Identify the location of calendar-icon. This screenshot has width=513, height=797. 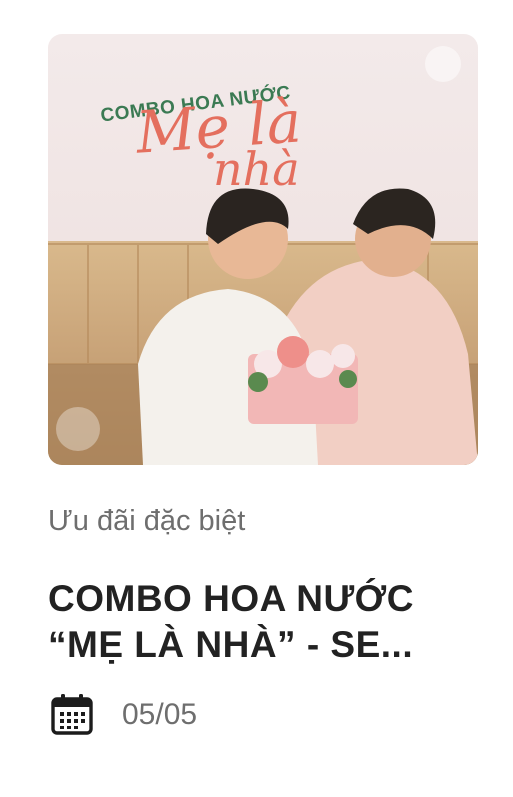
(72, 714).